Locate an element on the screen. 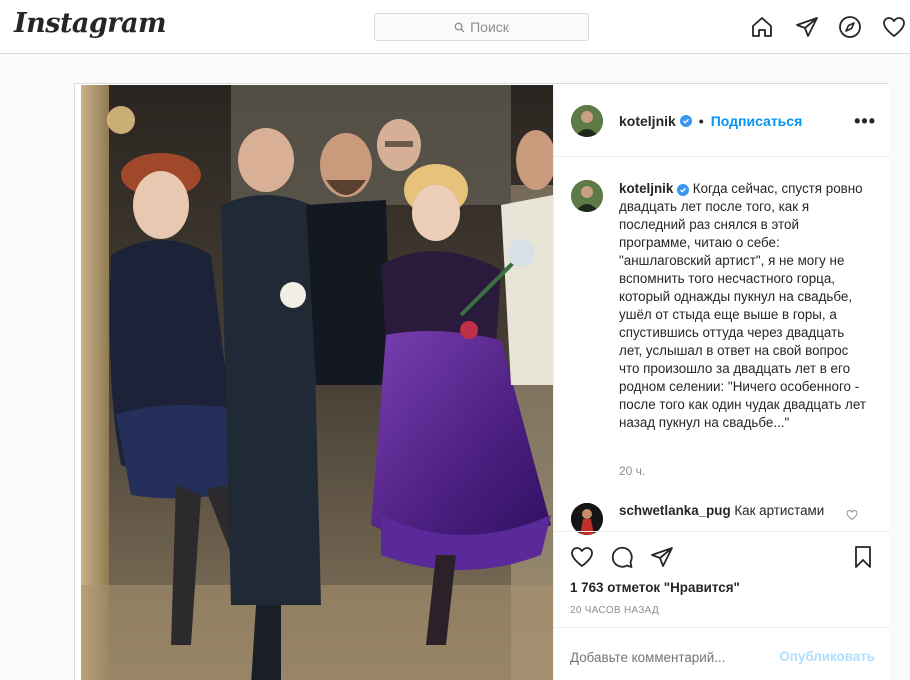 This screenshot has width=910, height=680. more-options-button: ••• is located at coordinates (865, 121).